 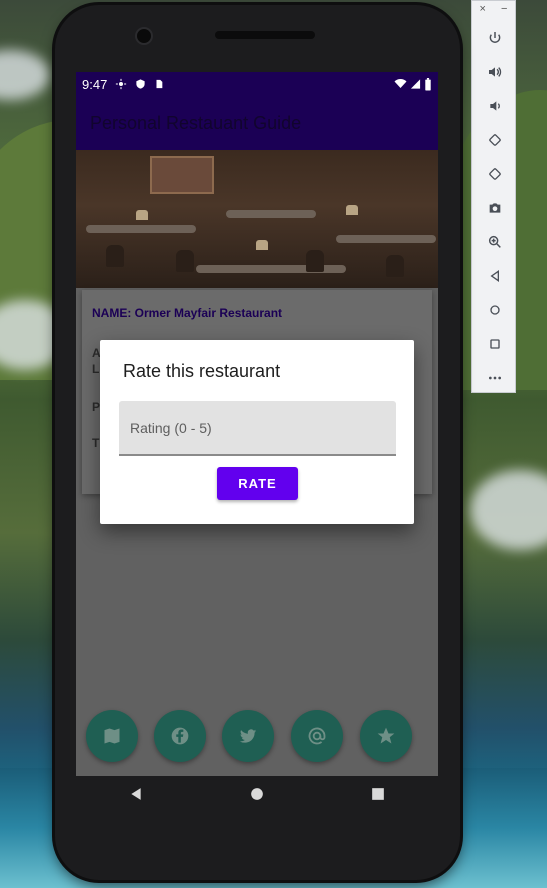 I want to click on wifi-icon, so click(x=400, y=83).